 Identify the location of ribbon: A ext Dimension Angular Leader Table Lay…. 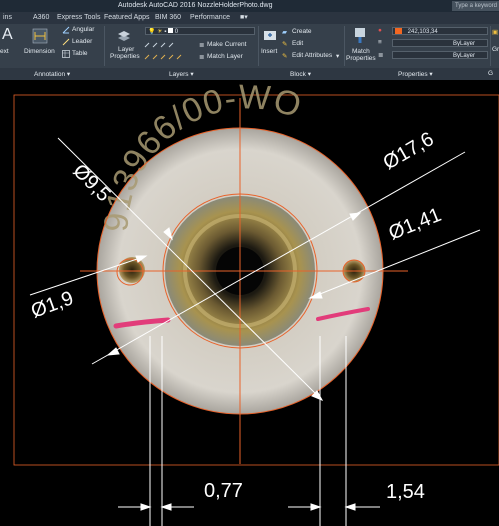
(249, 52).